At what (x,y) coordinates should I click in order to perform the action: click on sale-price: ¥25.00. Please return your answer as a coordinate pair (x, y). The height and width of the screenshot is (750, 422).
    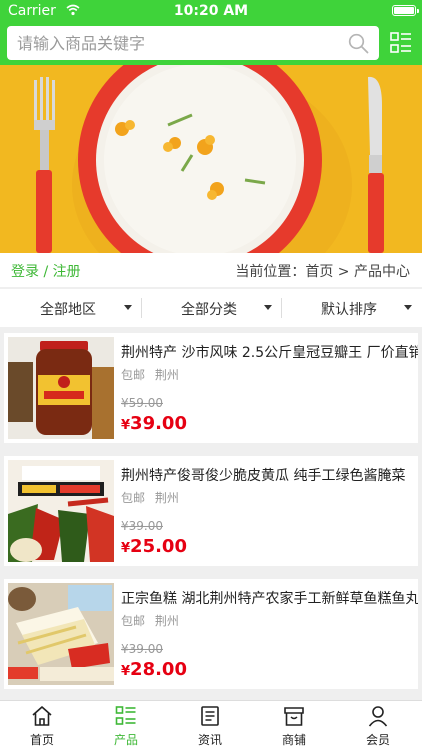
    Looking at the image, I should click on (154, 546).